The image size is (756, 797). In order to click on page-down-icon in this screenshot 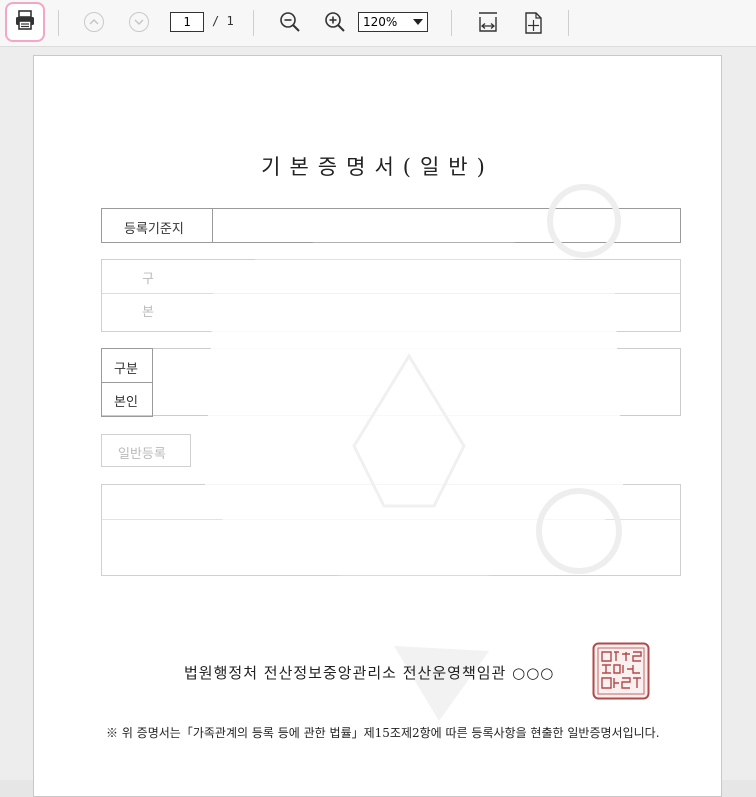, I will do `click(139, 22)`.